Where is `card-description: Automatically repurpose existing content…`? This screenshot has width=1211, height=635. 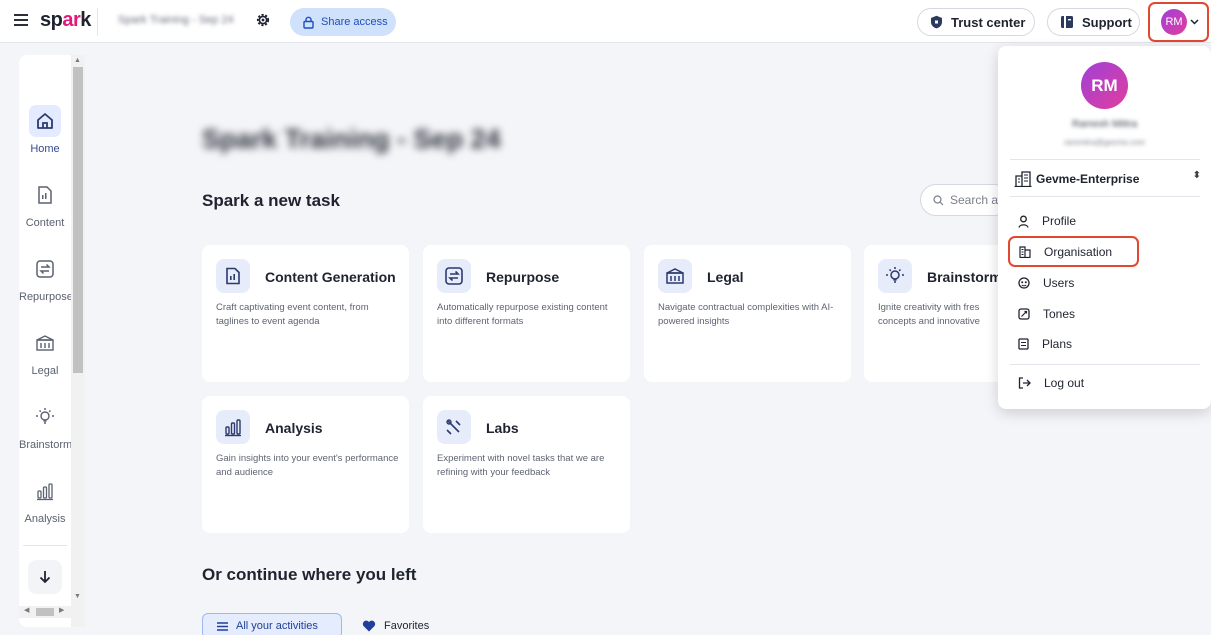 card-description: Automatically repurpose existing content… is located at coordinates (522, 314).